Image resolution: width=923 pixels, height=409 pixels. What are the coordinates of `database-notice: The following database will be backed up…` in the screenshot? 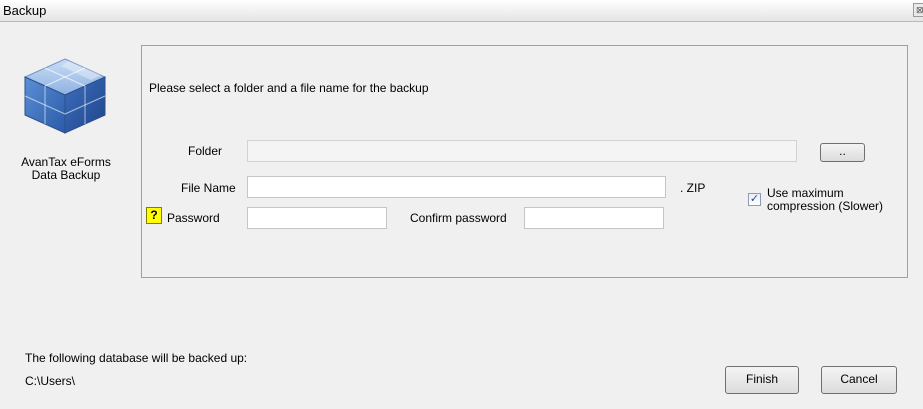 It's located at (136, 358).